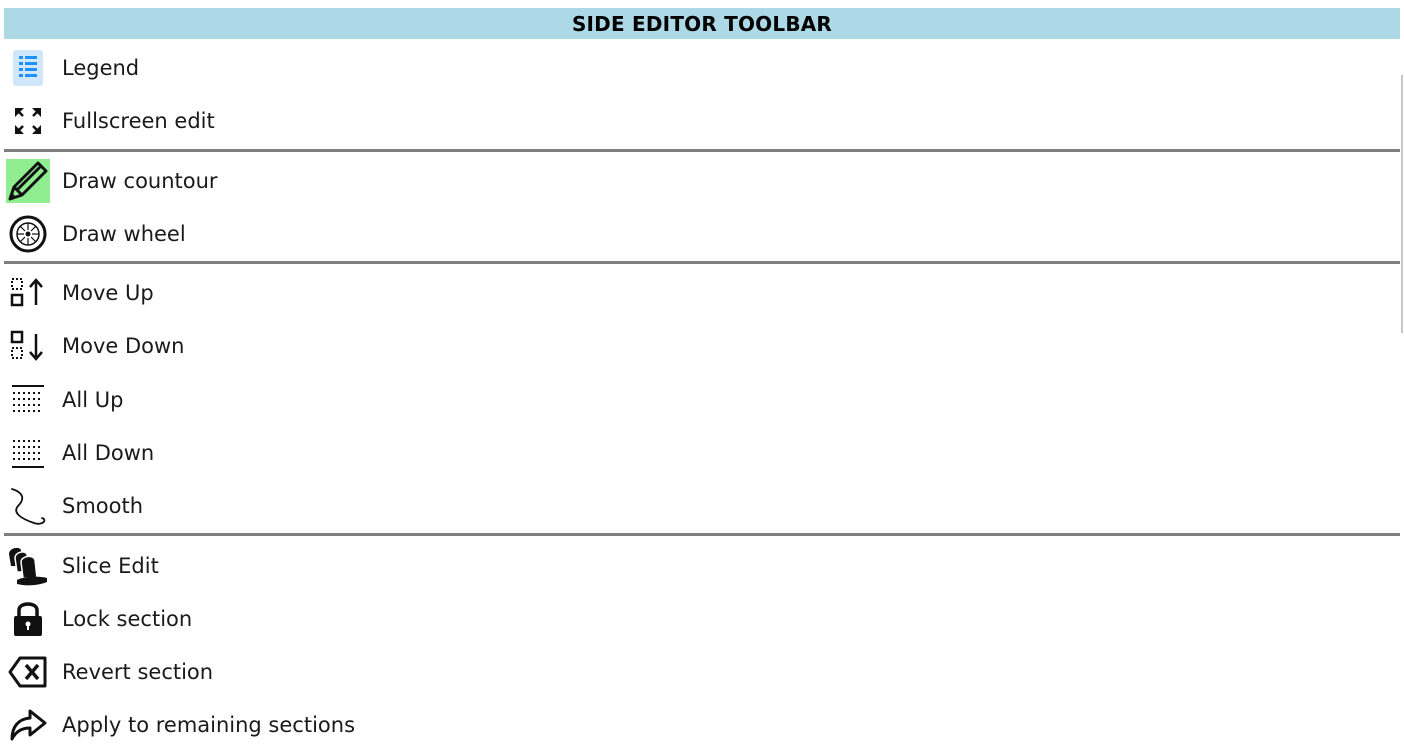 This screenshot has height=750, width=1404. I want to click on scrollbar-thumb, so click(1402, 204).